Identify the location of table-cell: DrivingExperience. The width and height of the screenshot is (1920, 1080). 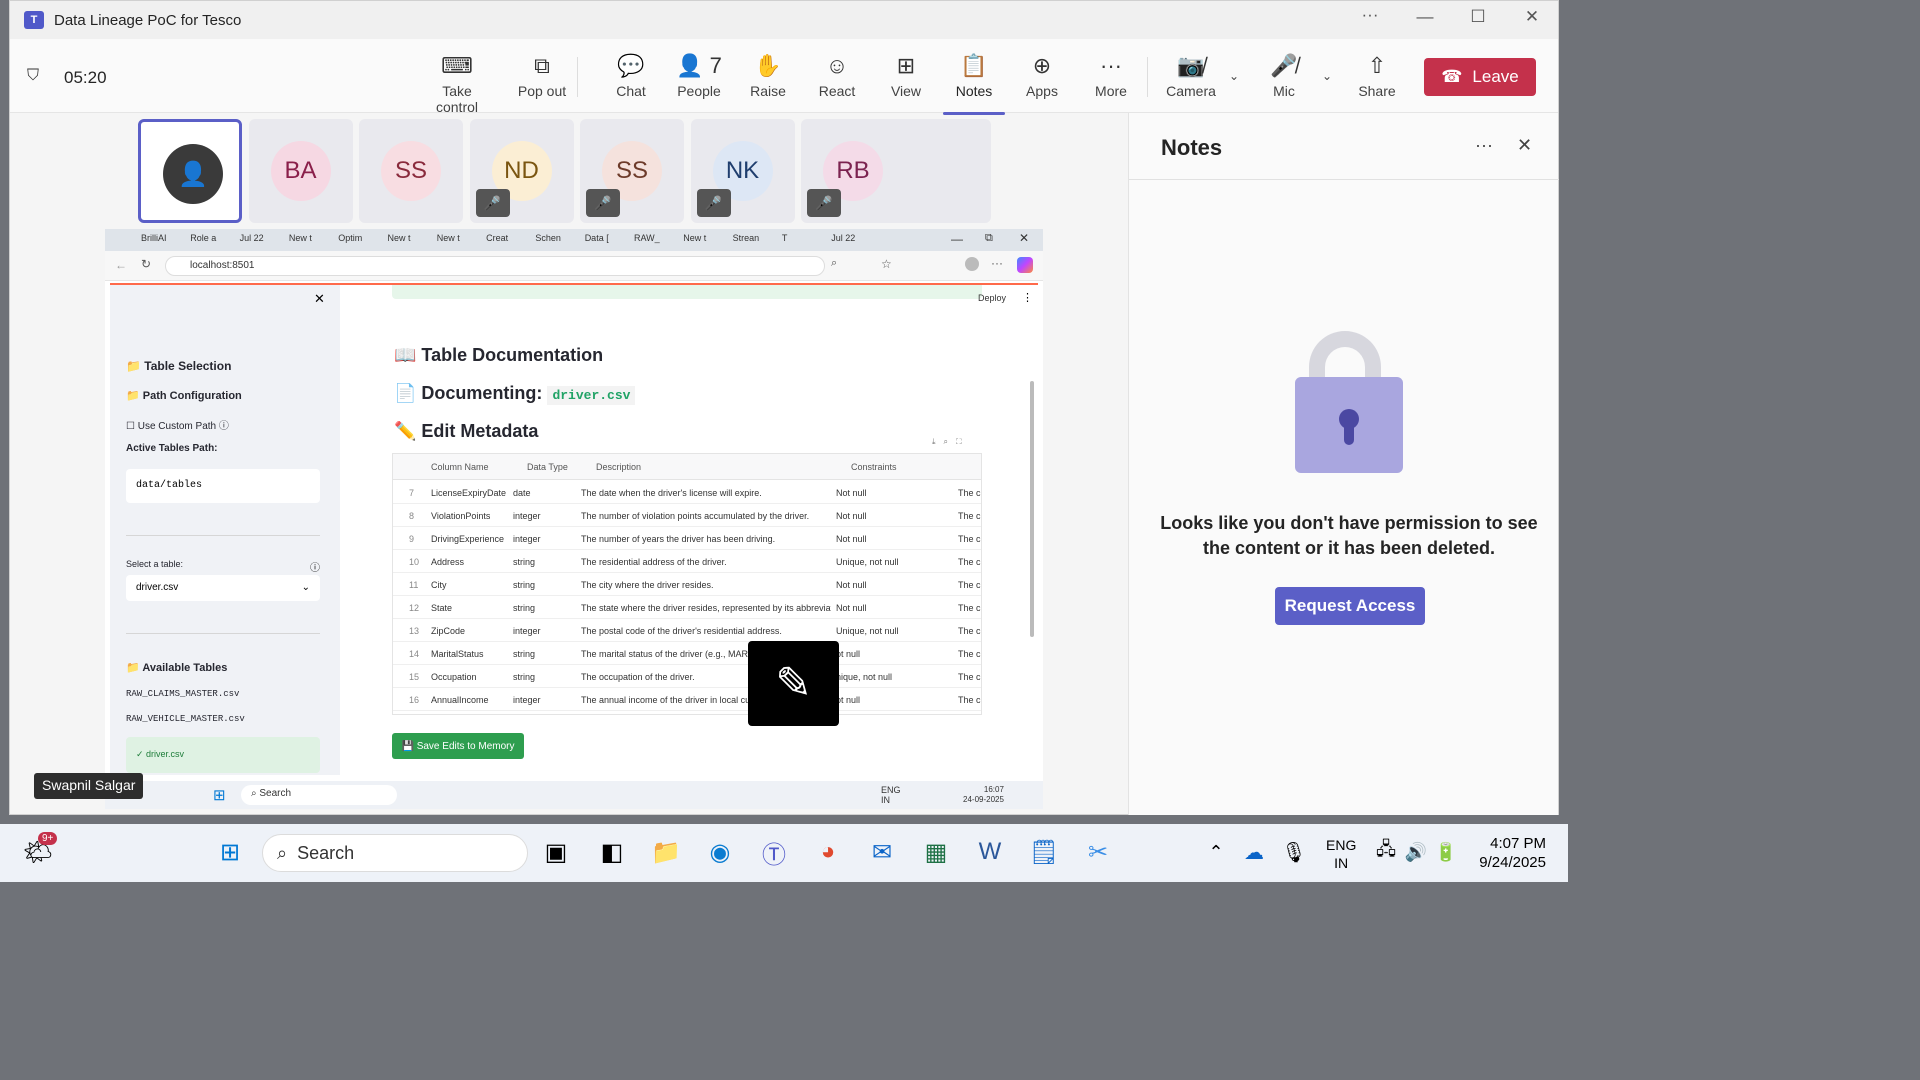
(467, 539).